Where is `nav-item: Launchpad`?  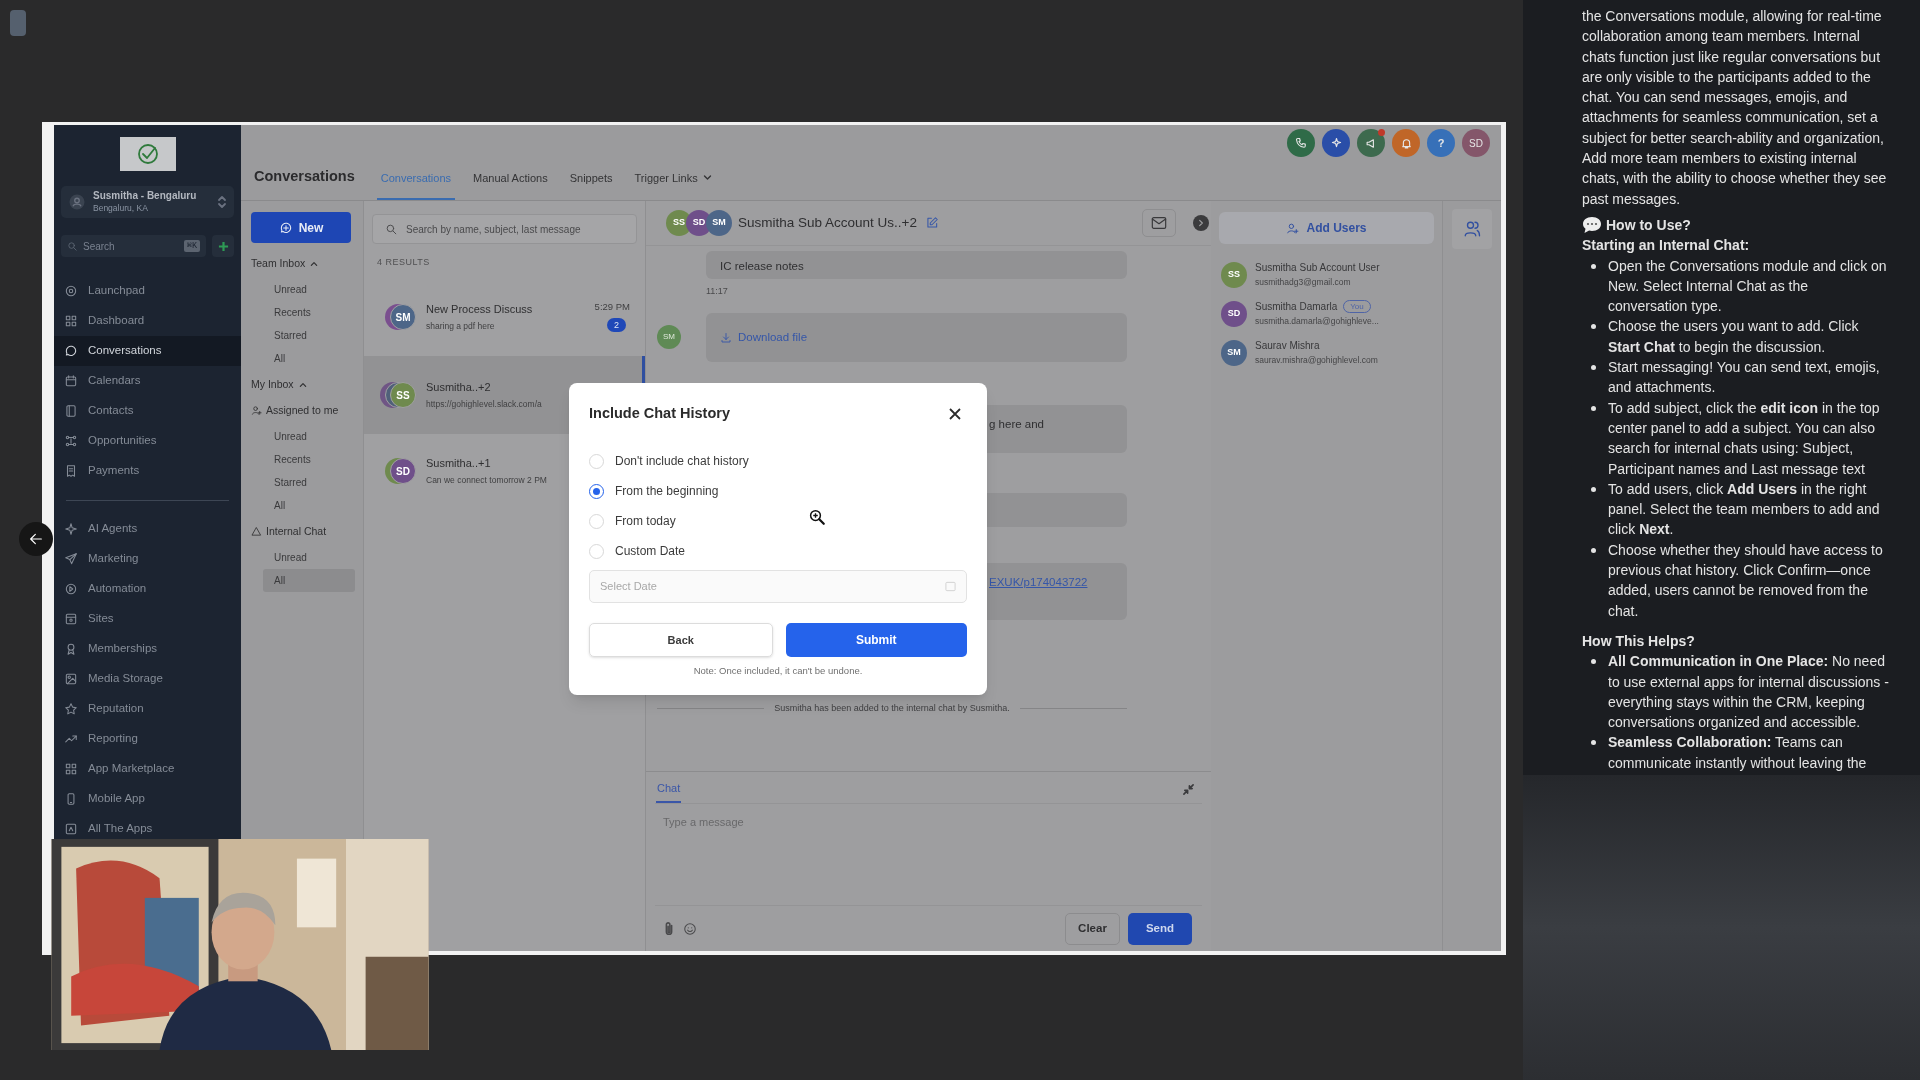 nav-item: Launchpad is located at coordinates (147, 291).